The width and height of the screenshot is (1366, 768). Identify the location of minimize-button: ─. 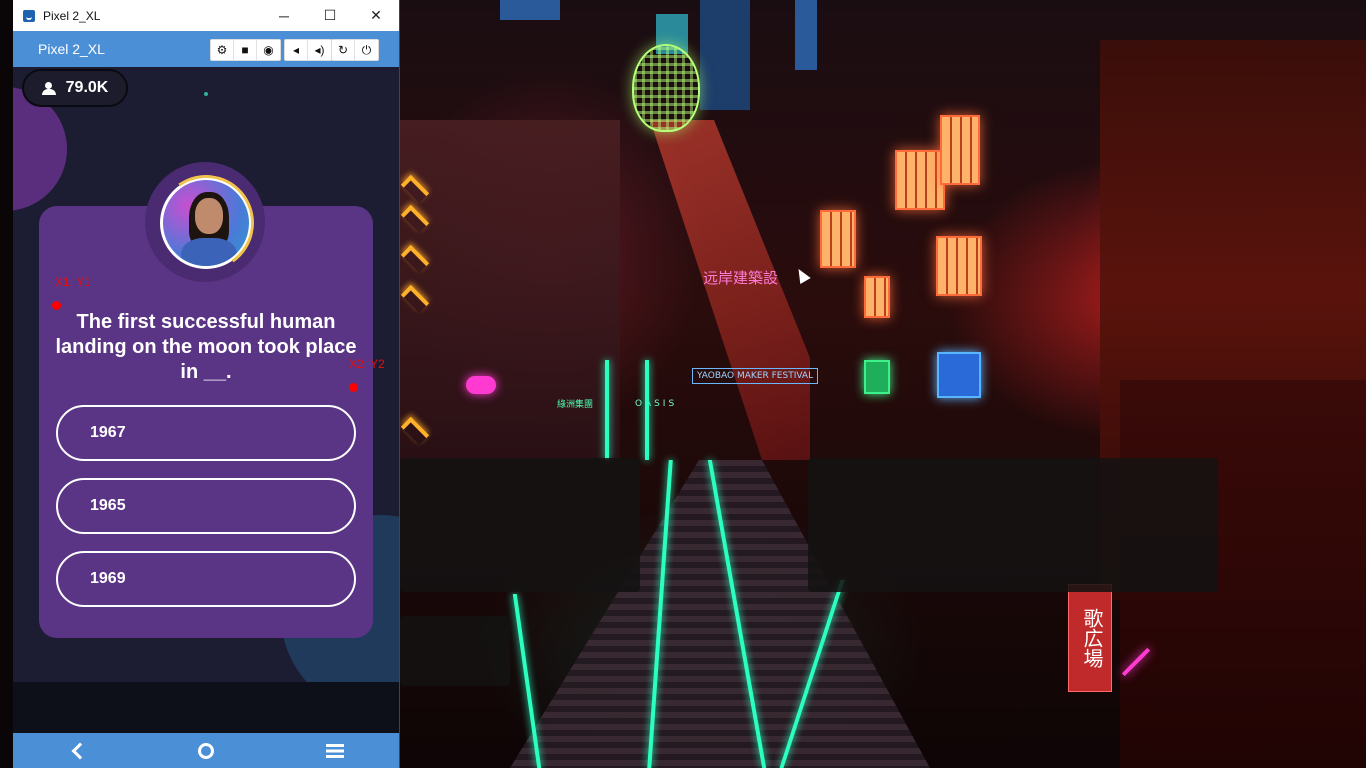
(284, 15).